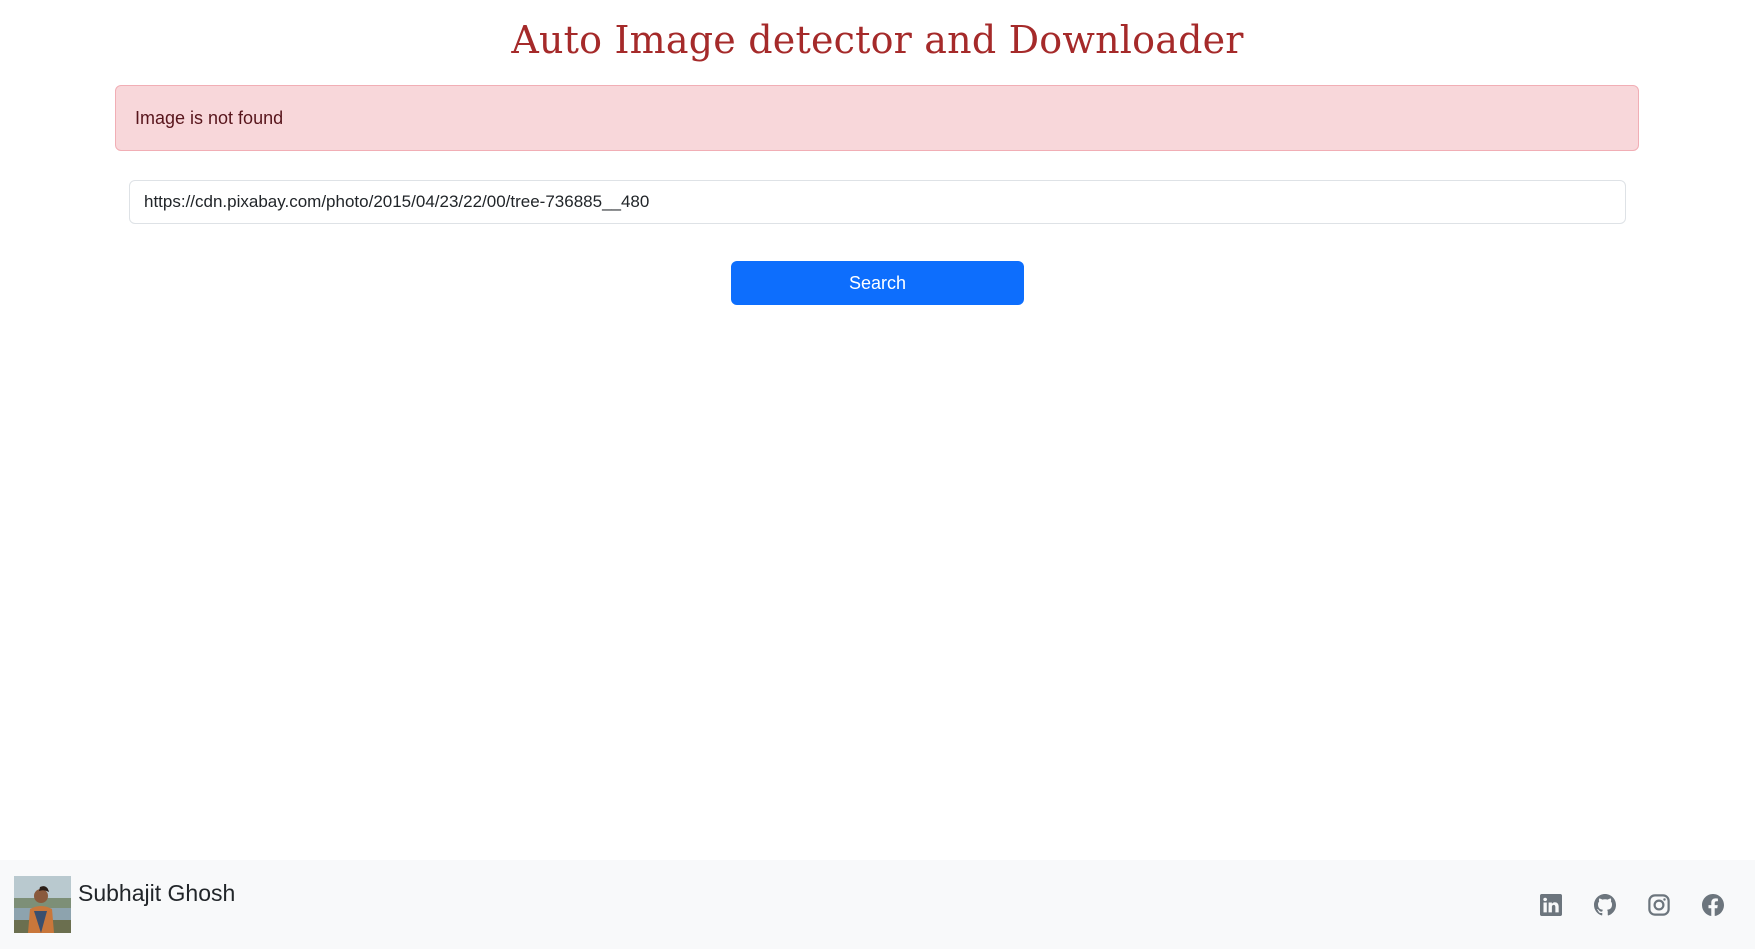 The width and height of the screenshot is (1755, 949). Describe the element at coordinates (877, 904) in the screenshot. I see `footer: Subhajit Ghosh` at that location.